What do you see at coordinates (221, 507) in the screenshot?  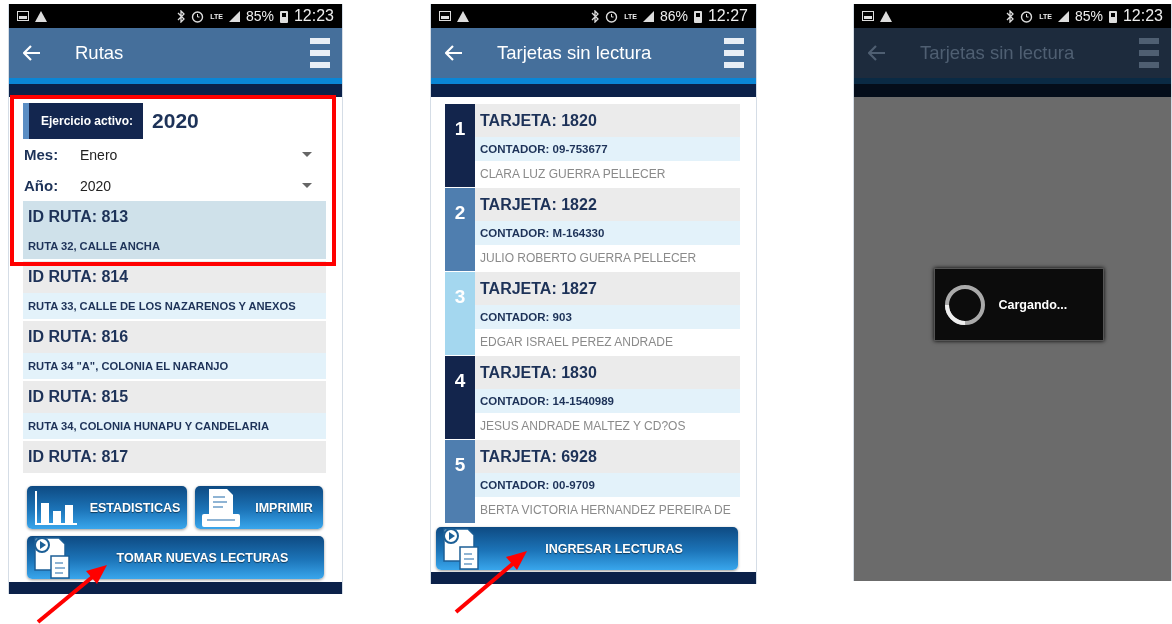 I see `printer-icon` at bounding box center [221, 507].